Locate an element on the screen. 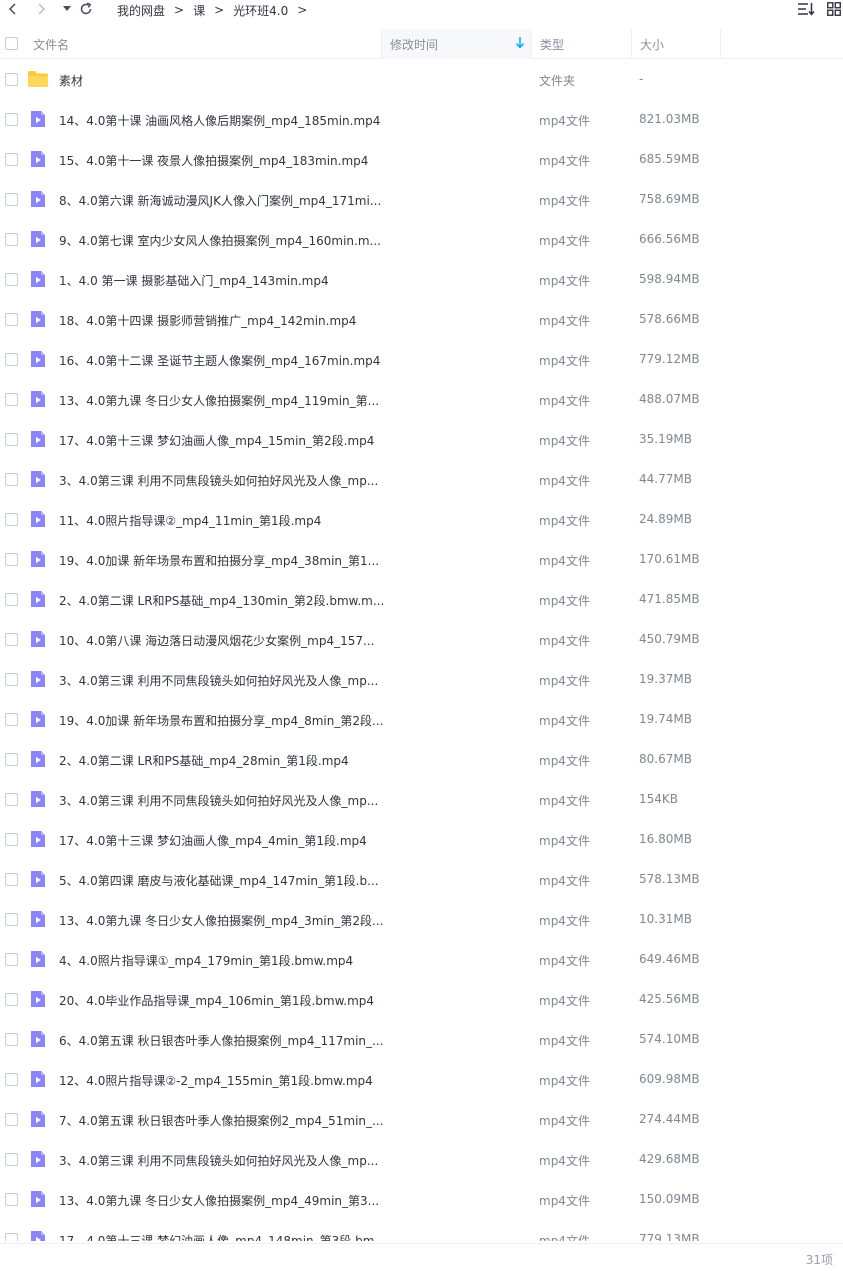 Image resolution: width=843 pixels, height=1271 pixels. history-dropdown-button is located at coordinates (67, 9).